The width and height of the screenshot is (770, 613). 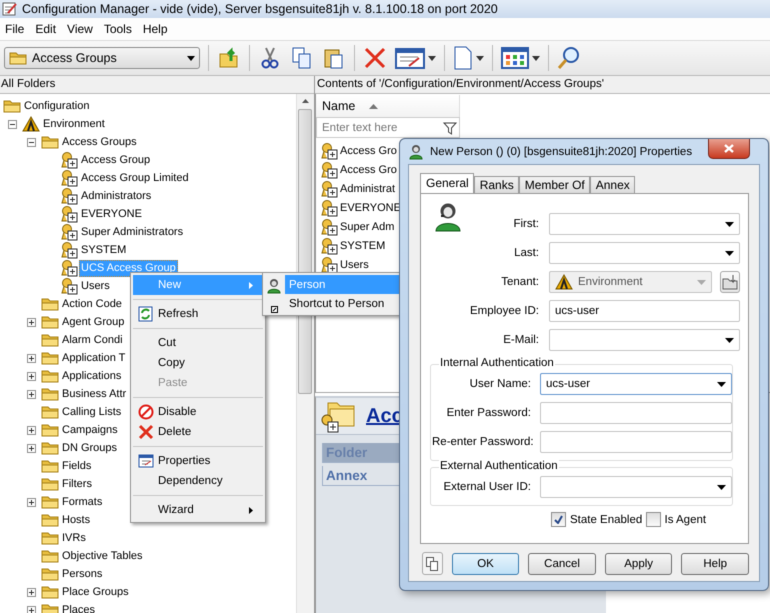 What do you see at coordinates (198, 363) in the screenshot?
I see `context-menu-item: Copy` at bounding box center [198, 363].